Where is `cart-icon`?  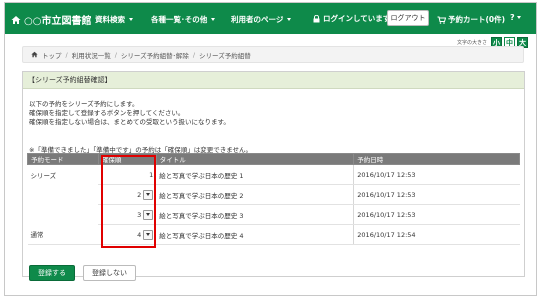 cart-icon is located at coordinates (441, 20).